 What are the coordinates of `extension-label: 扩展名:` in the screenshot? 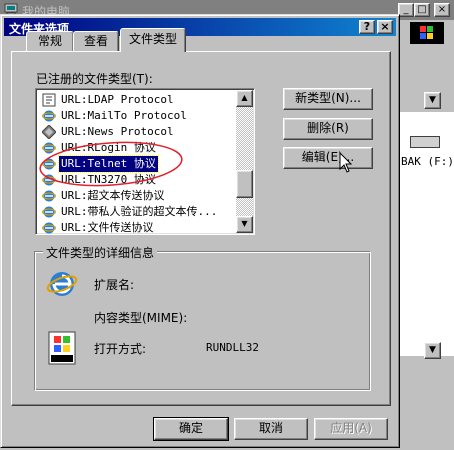 It's located at (114, 285).